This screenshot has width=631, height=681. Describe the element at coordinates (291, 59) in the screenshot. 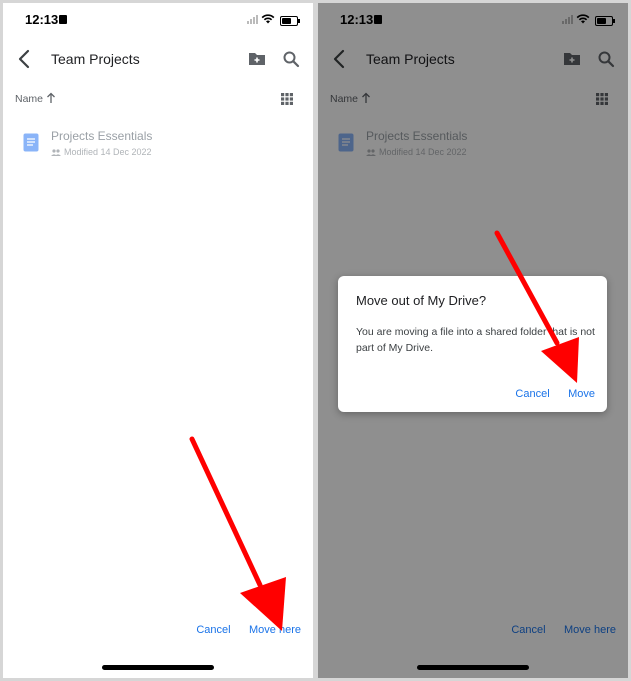

I see `search-icon` at that location.